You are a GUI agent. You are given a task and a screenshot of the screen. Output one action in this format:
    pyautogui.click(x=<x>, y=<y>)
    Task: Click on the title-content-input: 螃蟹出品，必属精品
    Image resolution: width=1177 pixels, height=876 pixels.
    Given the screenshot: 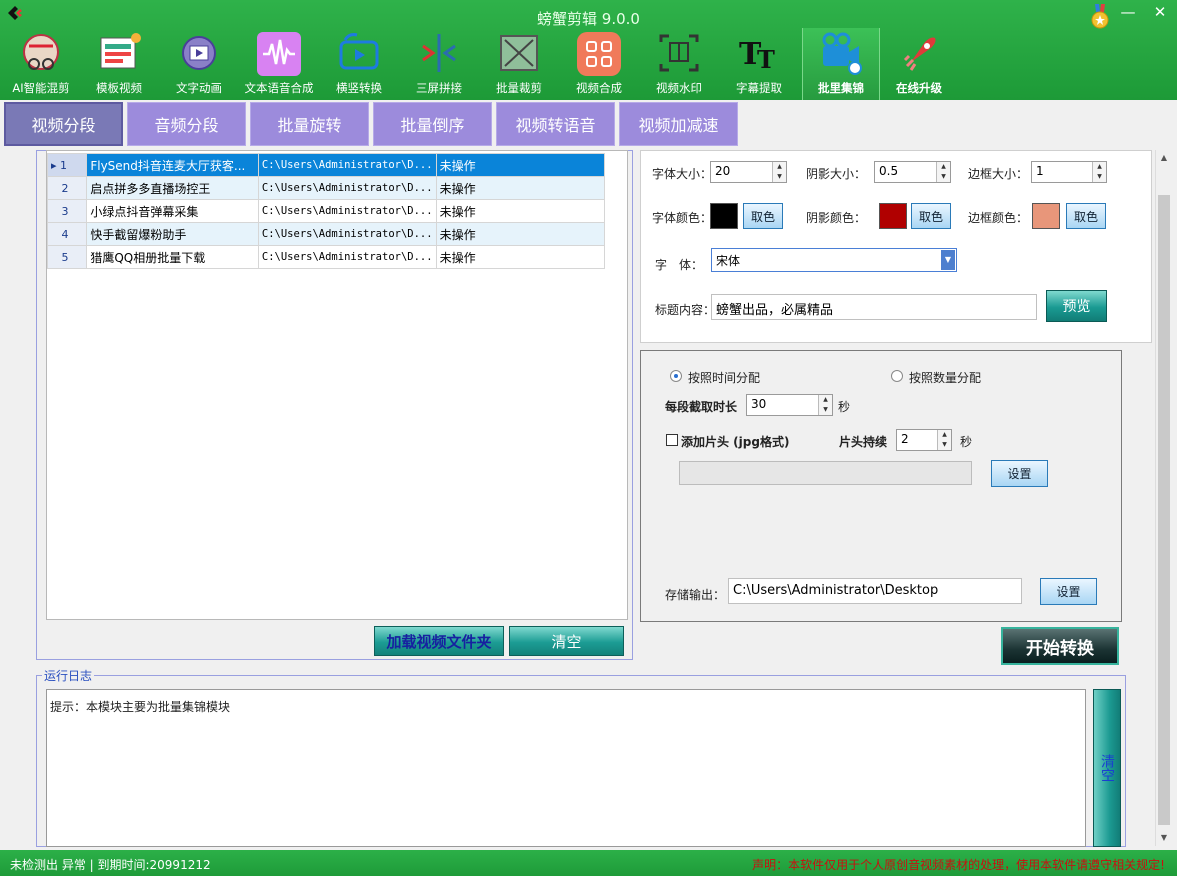 What is the action you would take?
    pyautogui.click(x=874, y=307)
    